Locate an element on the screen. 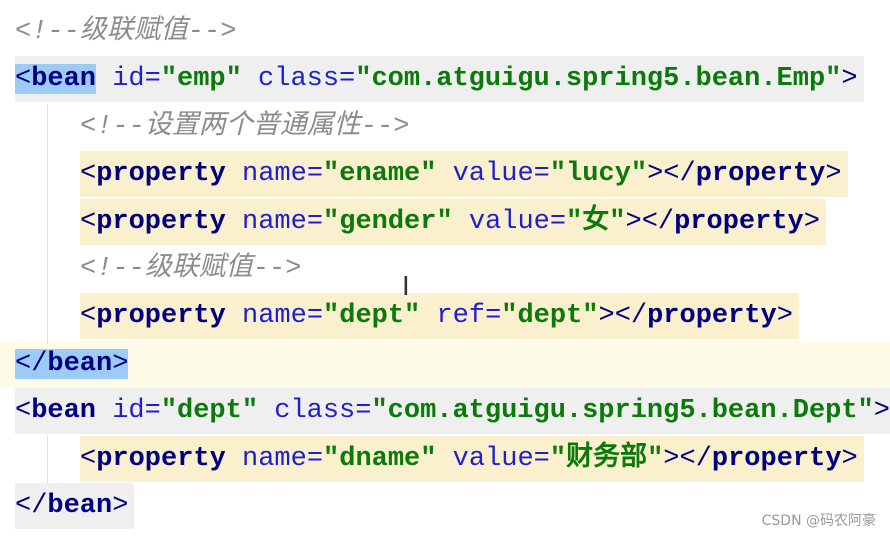  token-val: "dname" is located at coordinates (380, 458).